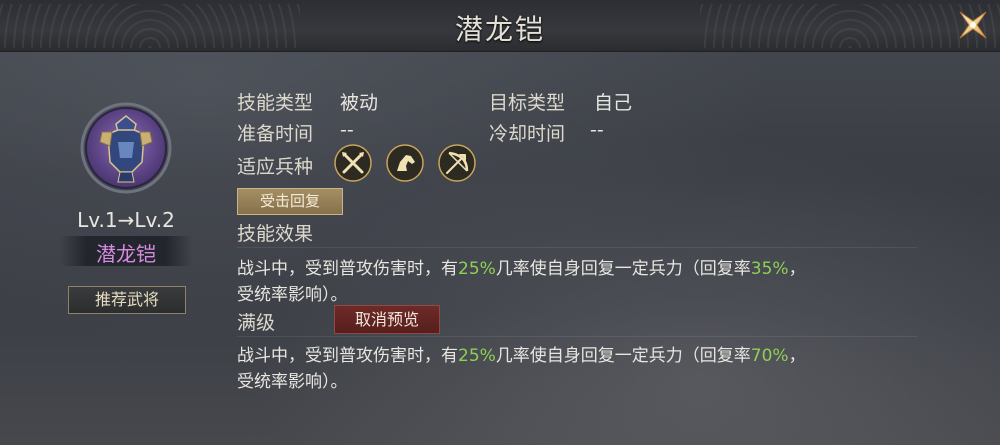 The height and width of the screenshot is (445, 1000). Describe the element at coordinates (126, 254) in the screenshot. I see `item-name: 潜龙铠` at that location.